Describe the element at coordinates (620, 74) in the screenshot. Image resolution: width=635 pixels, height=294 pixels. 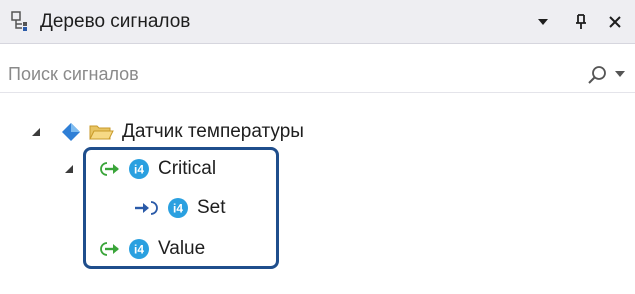
I see `chevron-down-icon` at that location.